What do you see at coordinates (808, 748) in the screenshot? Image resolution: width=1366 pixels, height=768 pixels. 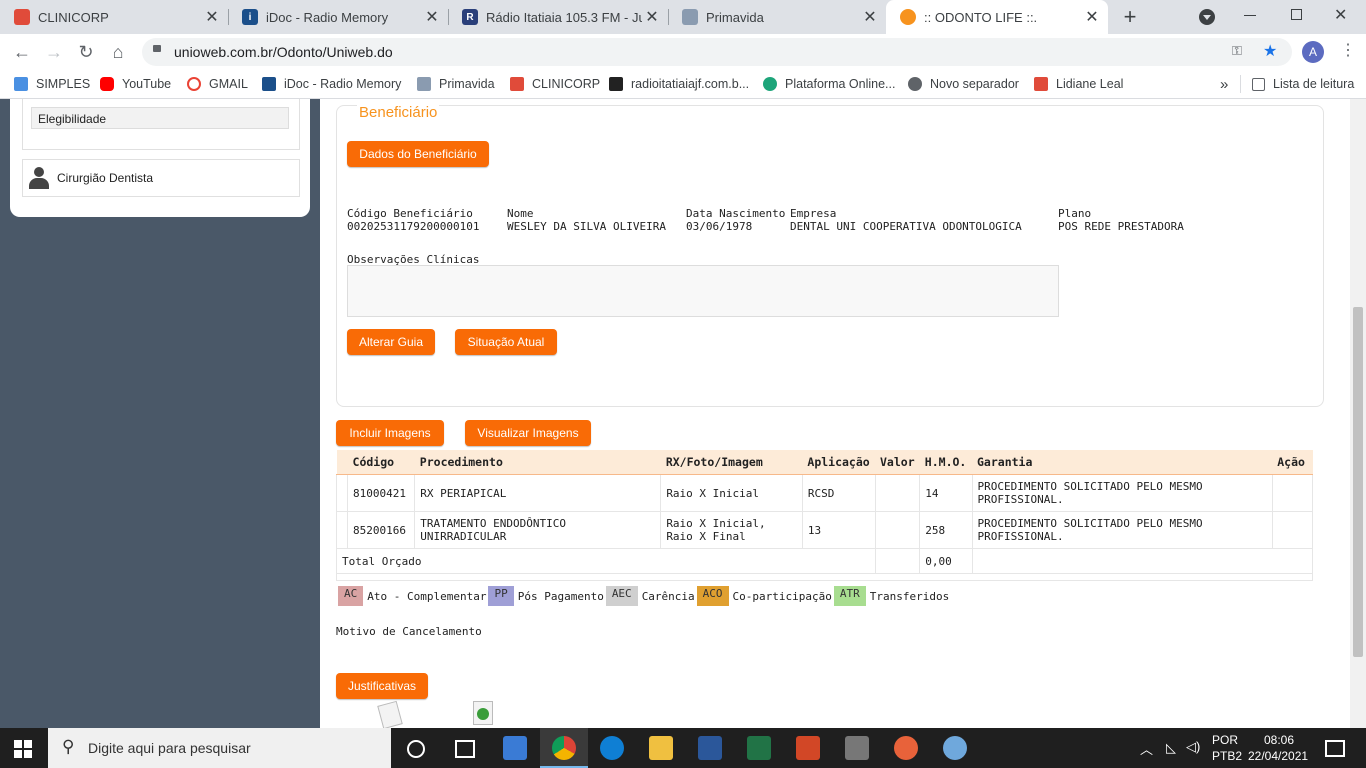 I see `powerpoint-icon` at bounding box center [808, 748].